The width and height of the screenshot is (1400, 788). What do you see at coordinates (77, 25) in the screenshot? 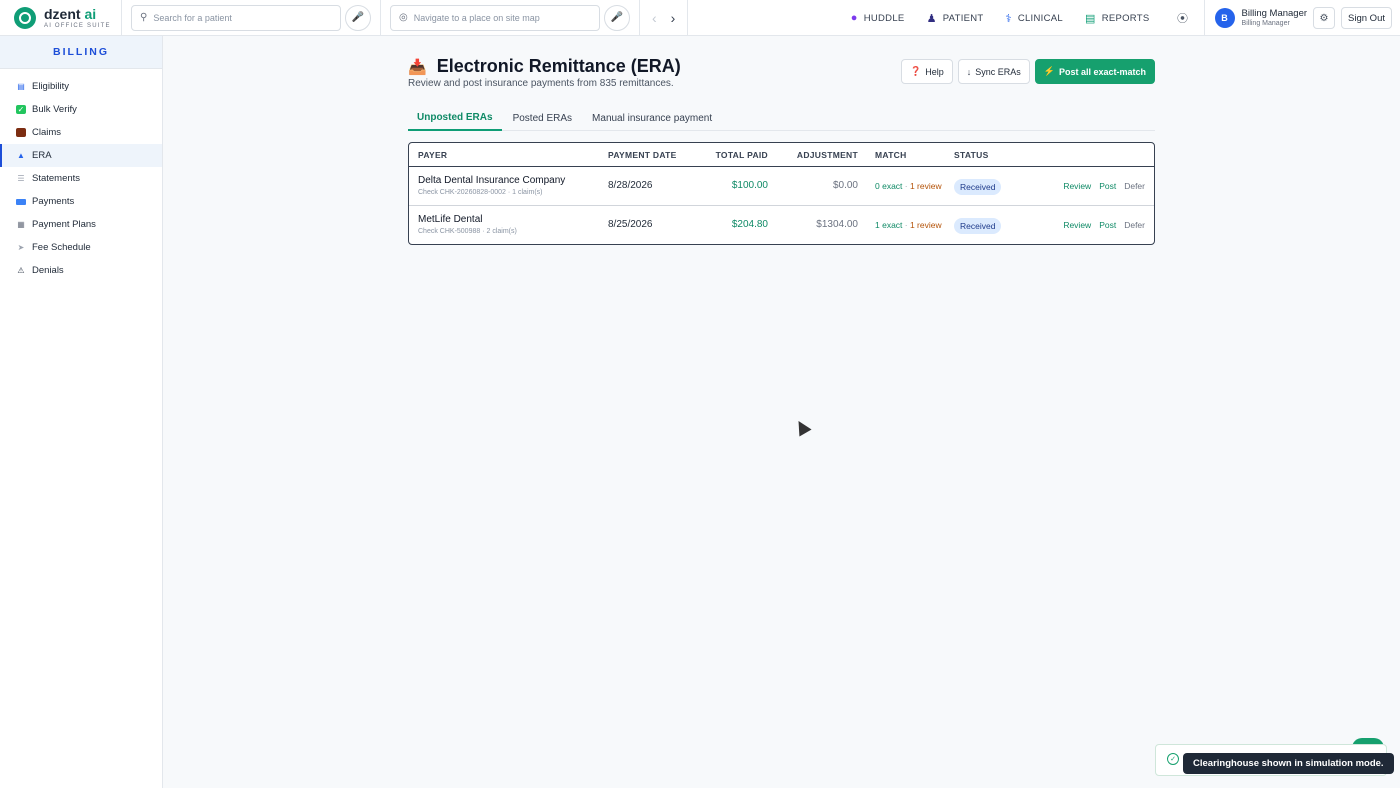
I see `brand-tagline: AI OFFICE SUITE` at bounding box center [77, 25].